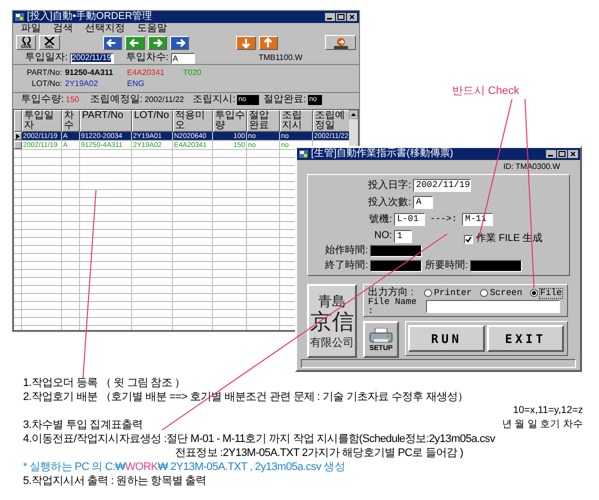  What do you see at coordinates (353, 114) in the screenshot?
I see `scroll-up-icon` at bounding box center [353, 114].